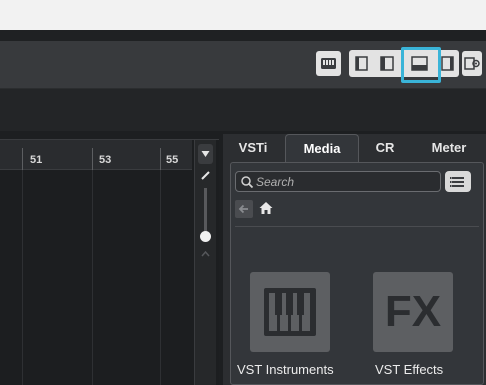 Image resolution: width=486 pixels, height=385 pixels. I want to click on triangle-down-icon, so click(205, 154).